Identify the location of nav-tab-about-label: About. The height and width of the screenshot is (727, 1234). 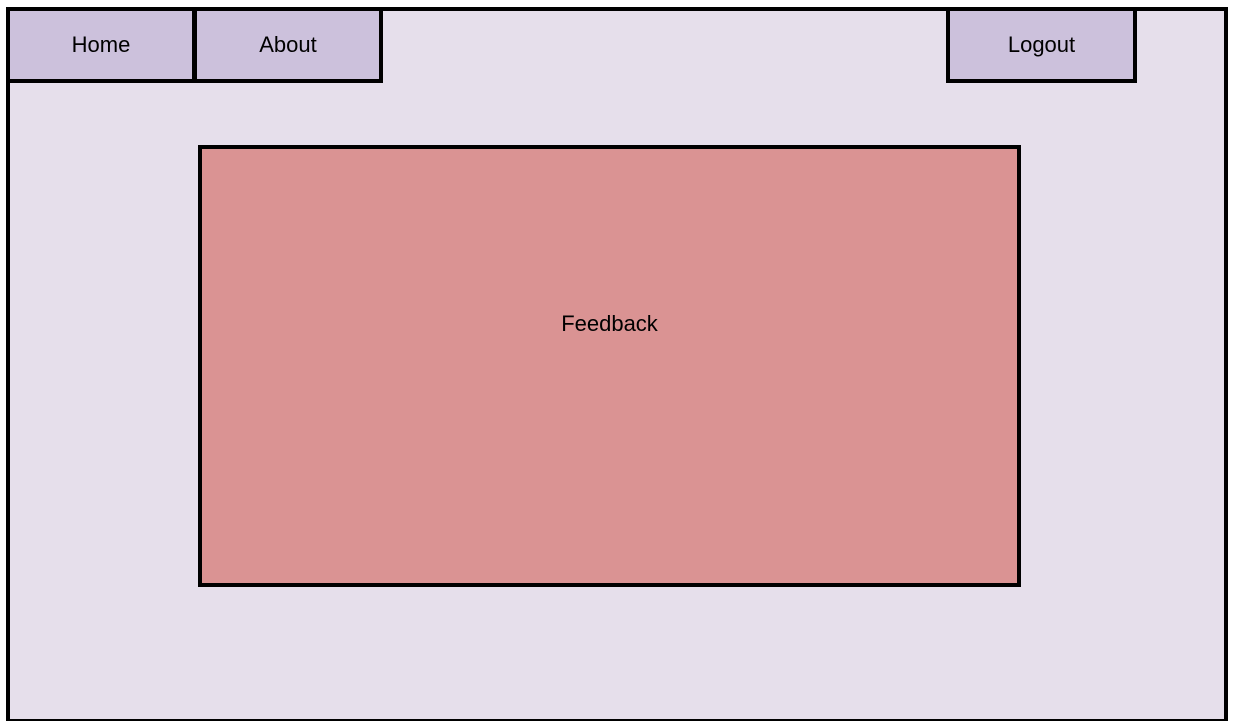
(288, 44).